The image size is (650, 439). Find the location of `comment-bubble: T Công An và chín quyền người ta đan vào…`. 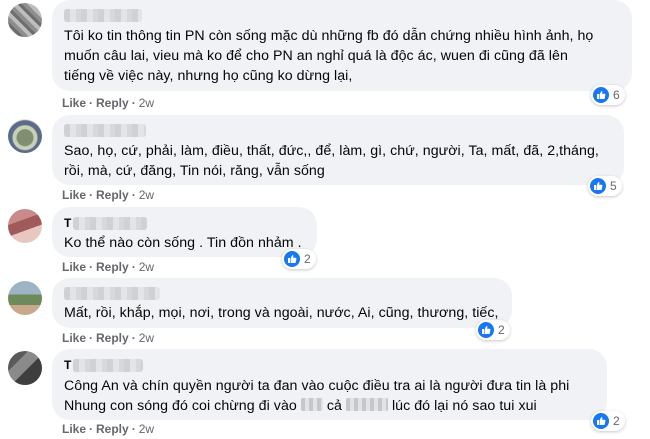

comment-bubble: T Công An và chín quyền người ta đan vào… is located at coordinates (329, 384).